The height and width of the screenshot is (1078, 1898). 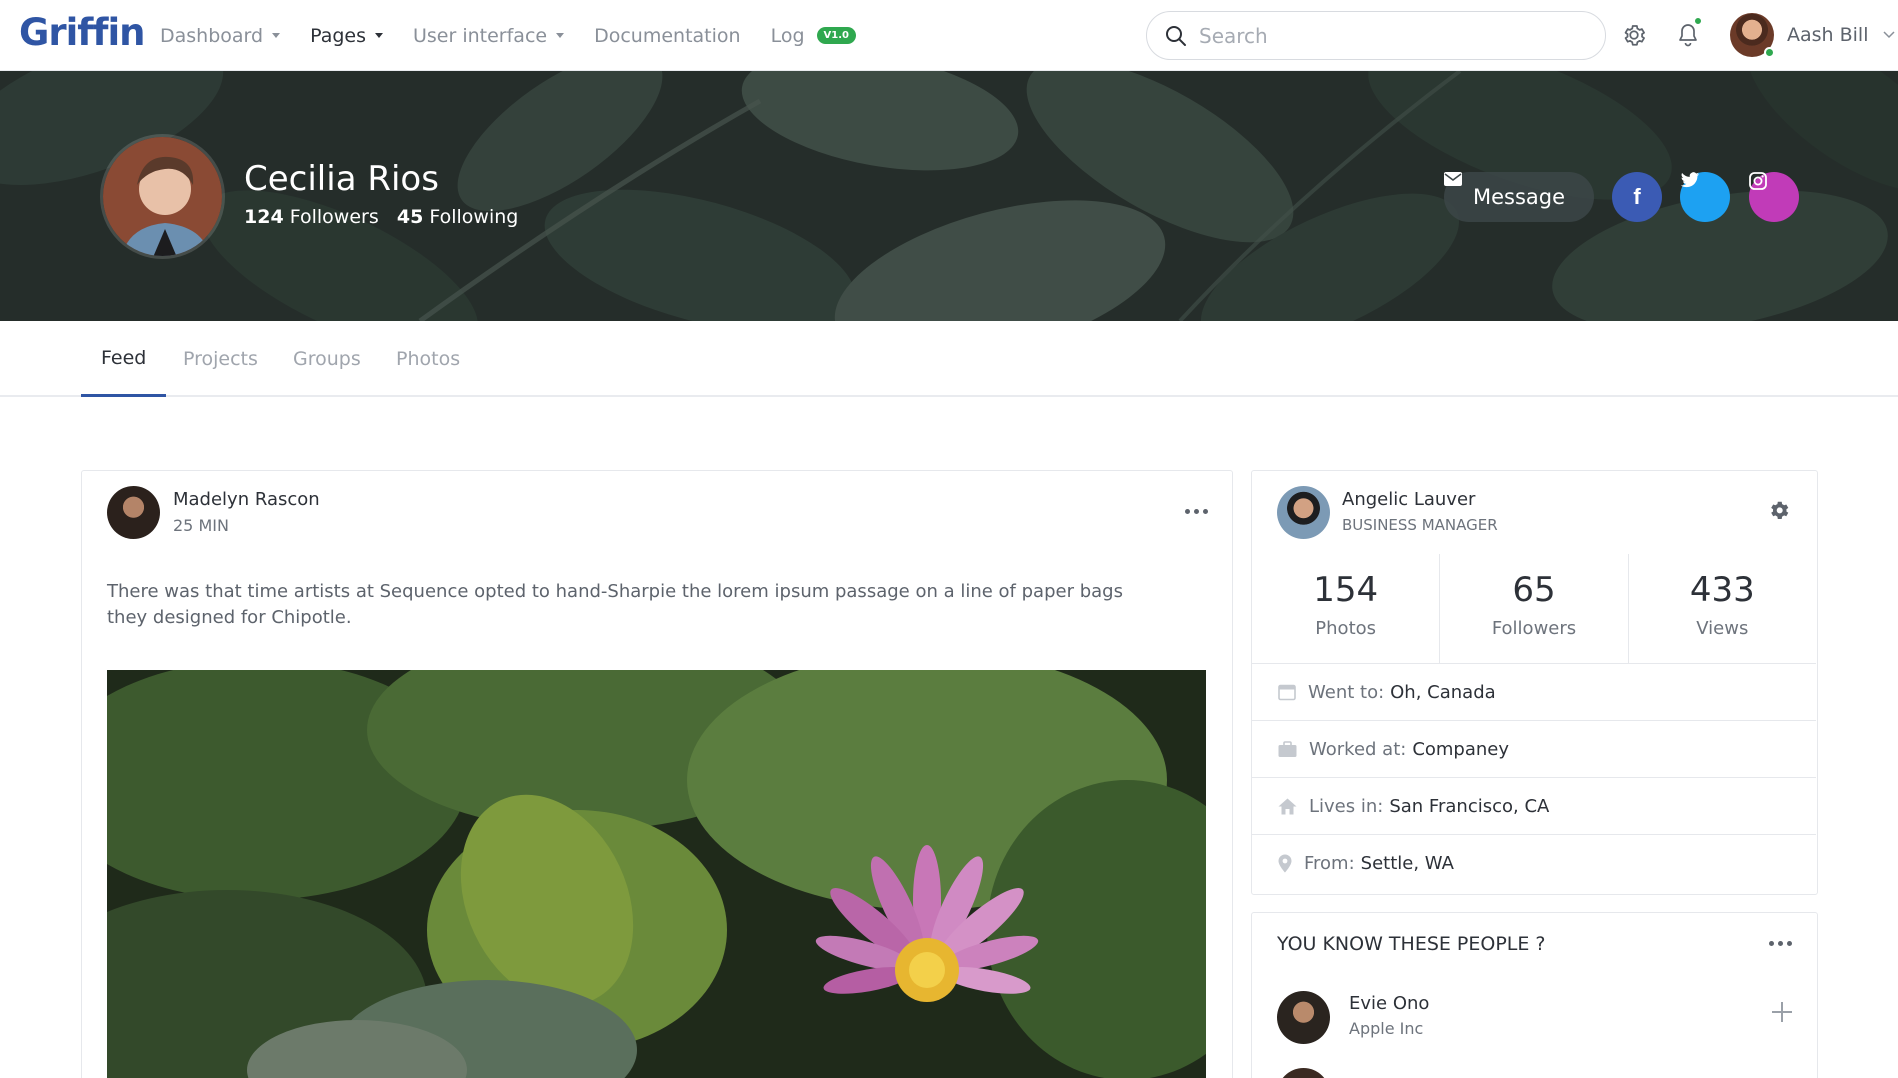 I want to click on profile-avatar, so click(x=162, y=196).